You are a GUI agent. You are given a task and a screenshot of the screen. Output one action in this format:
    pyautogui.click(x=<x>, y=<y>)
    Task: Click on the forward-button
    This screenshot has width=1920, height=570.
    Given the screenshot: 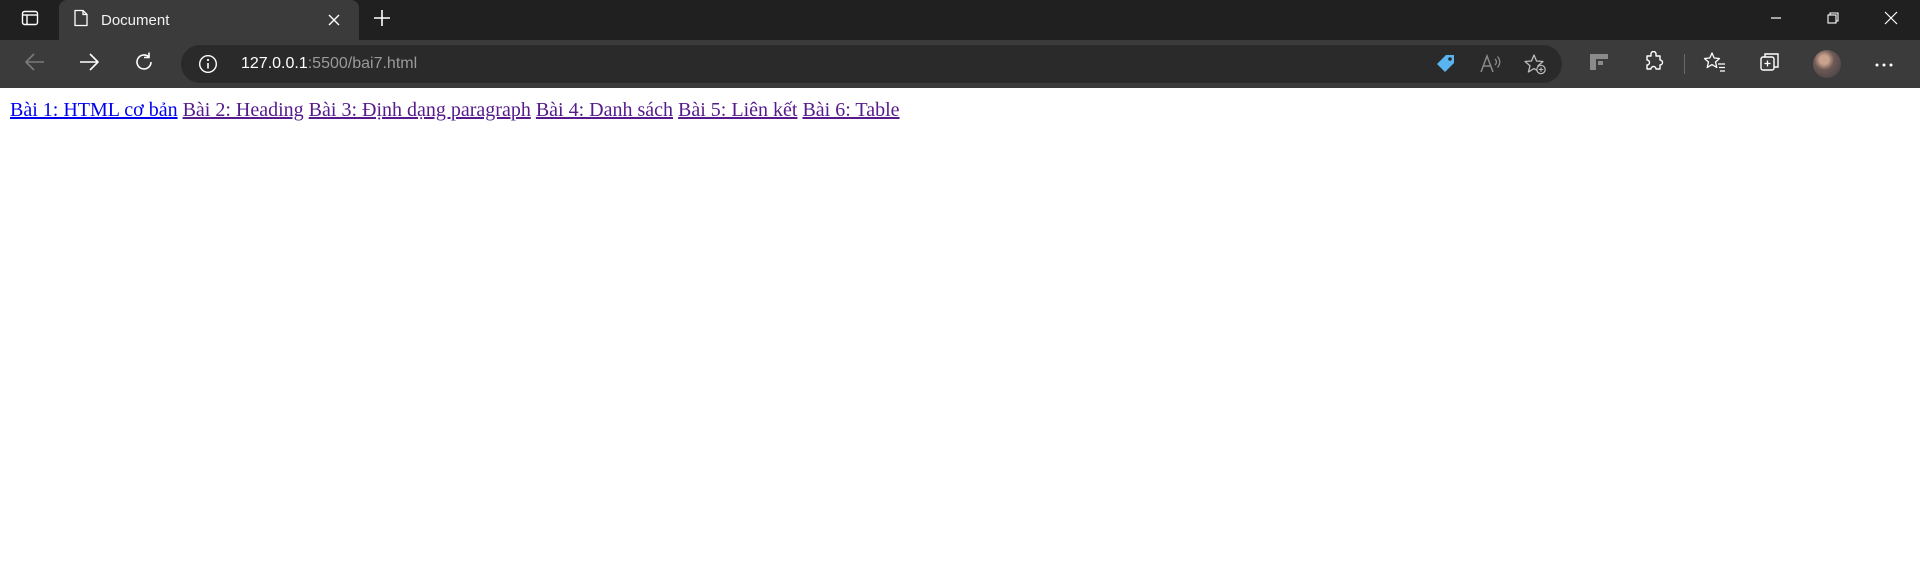 What is the action you would take?
    pyautogui.click(x=89, y=64)
    